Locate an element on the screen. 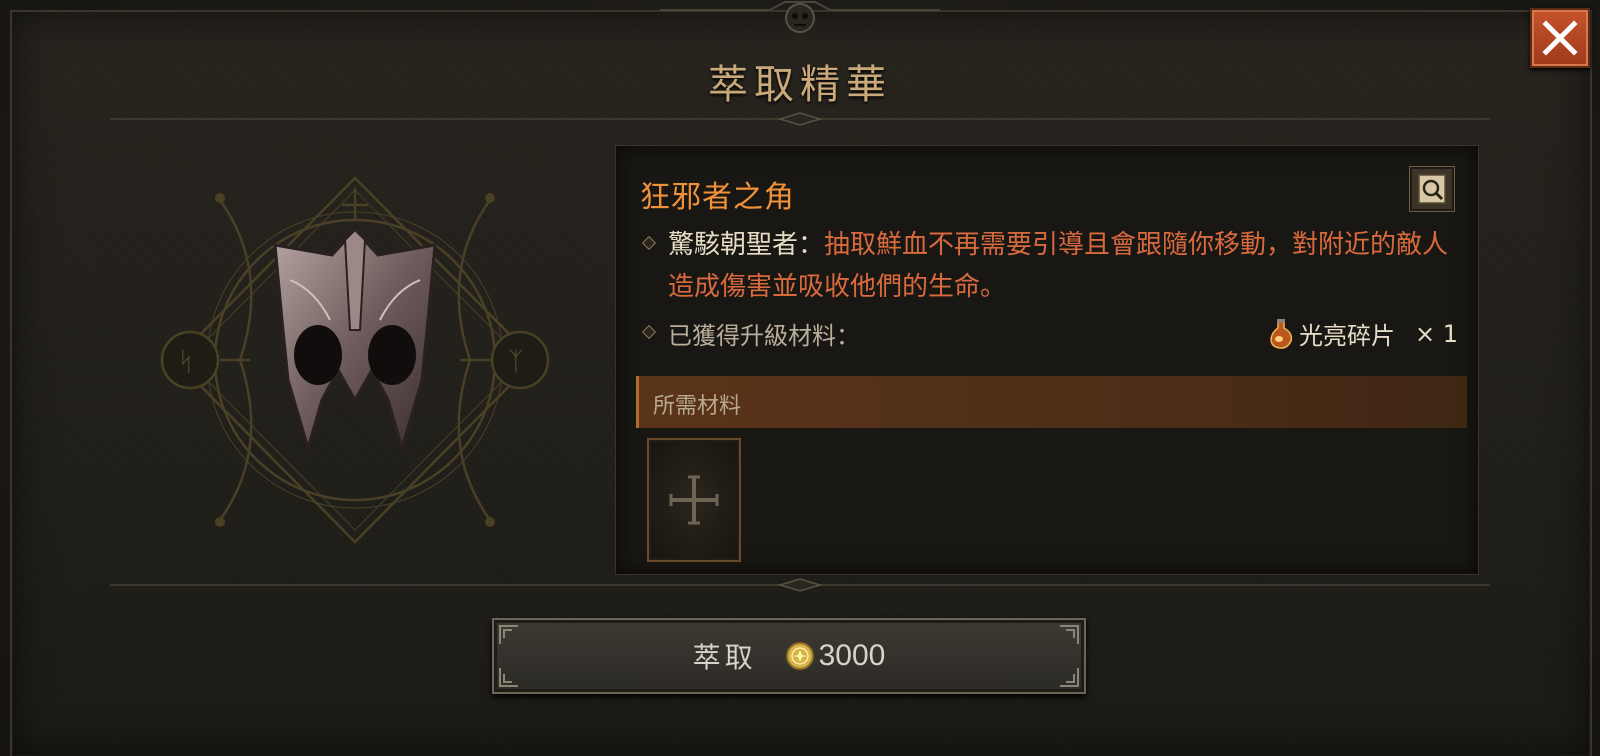  title-divider is located at coordinates (800, 119).